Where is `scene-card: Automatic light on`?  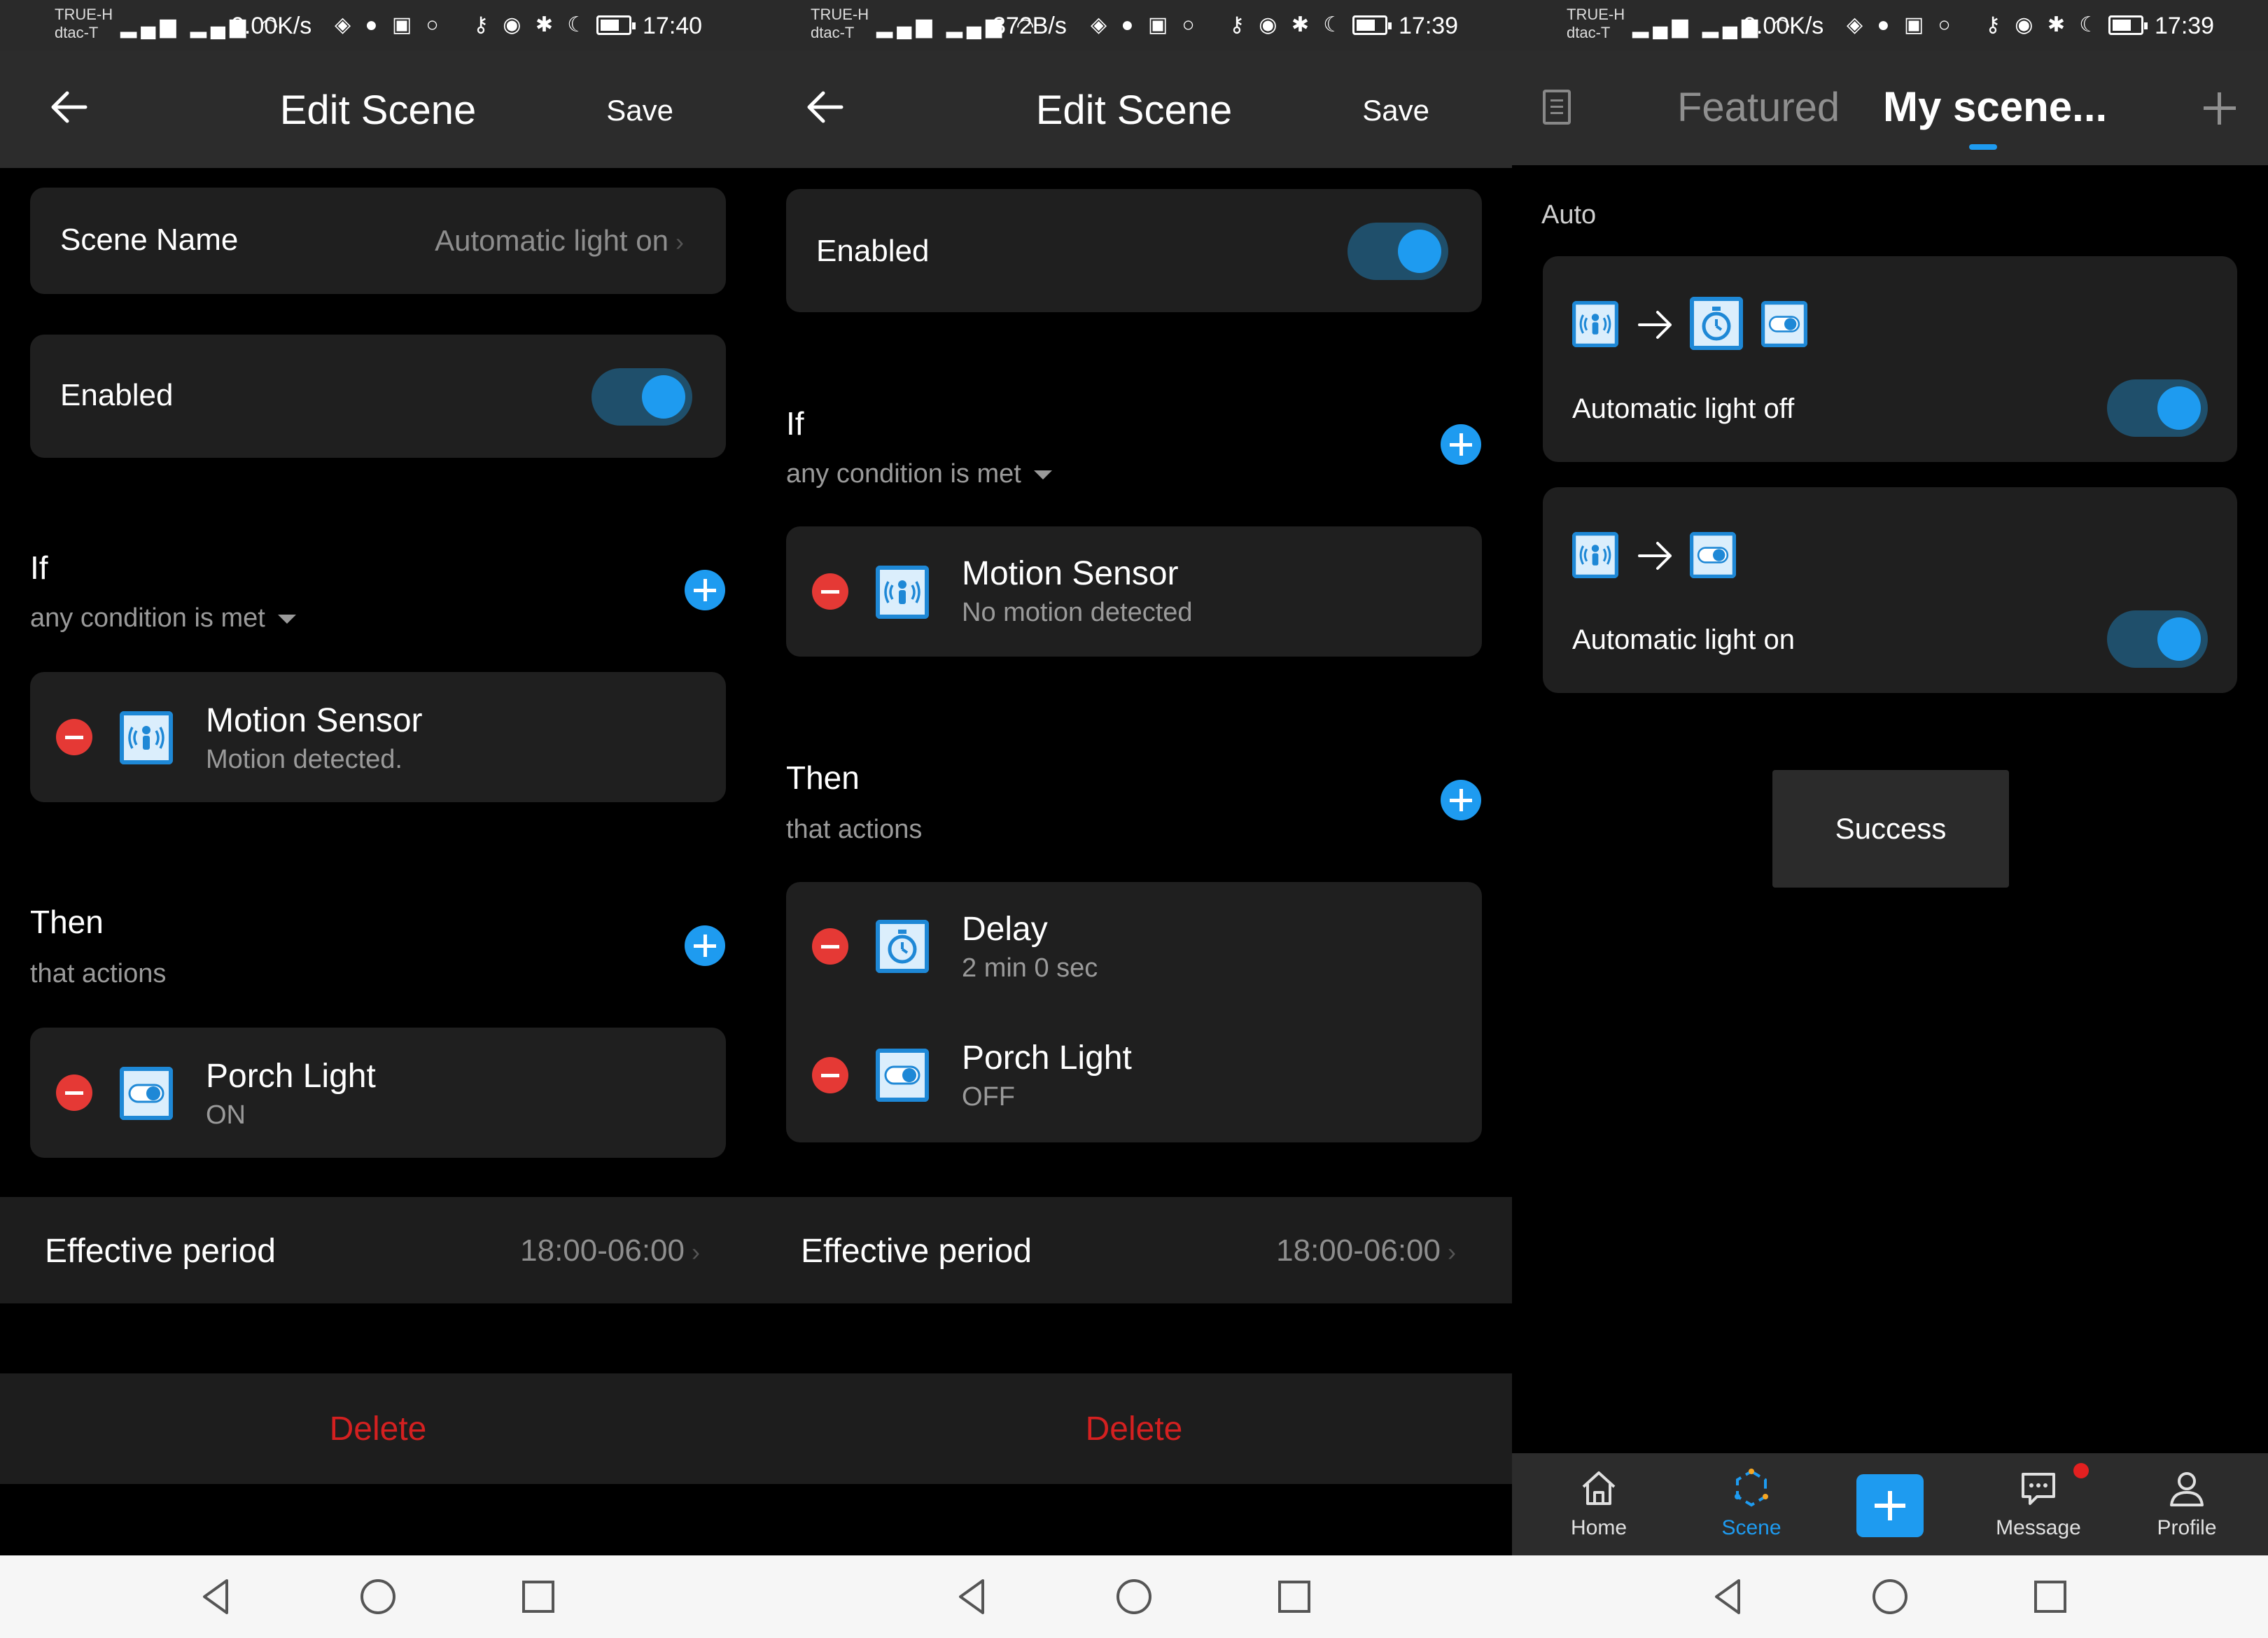
scene-card: Automatic light on is located at coordinates (1890, 590).